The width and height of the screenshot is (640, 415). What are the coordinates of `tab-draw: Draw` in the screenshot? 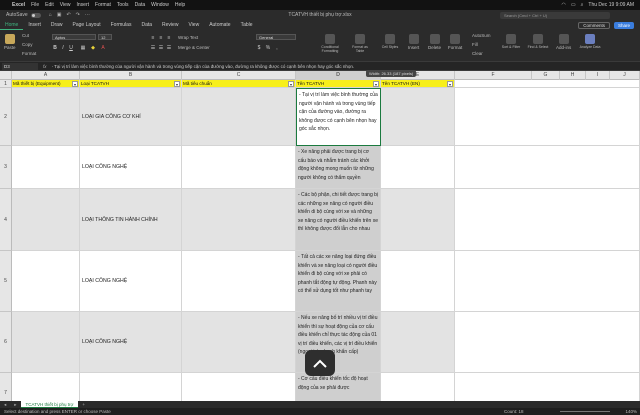 It's located at (57, 25).